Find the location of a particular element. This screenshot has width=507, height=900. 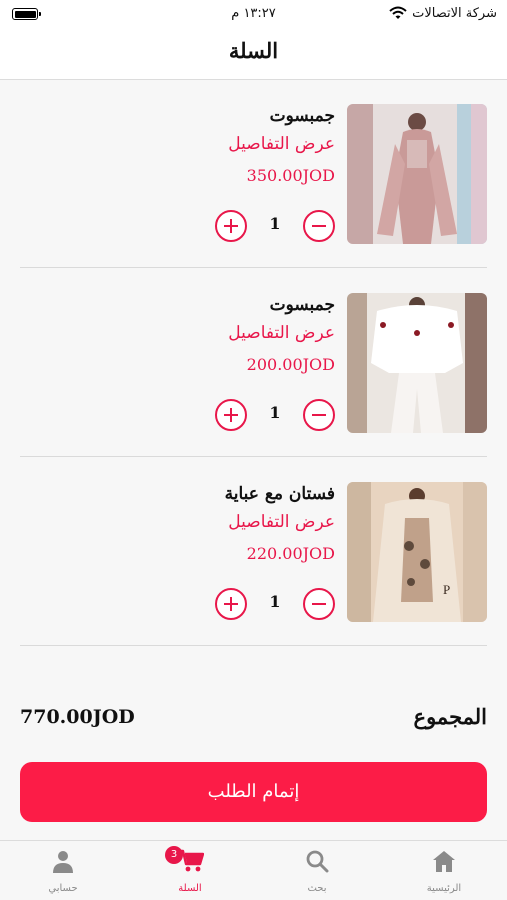

battery-icon is located at coordinates (26, 14).